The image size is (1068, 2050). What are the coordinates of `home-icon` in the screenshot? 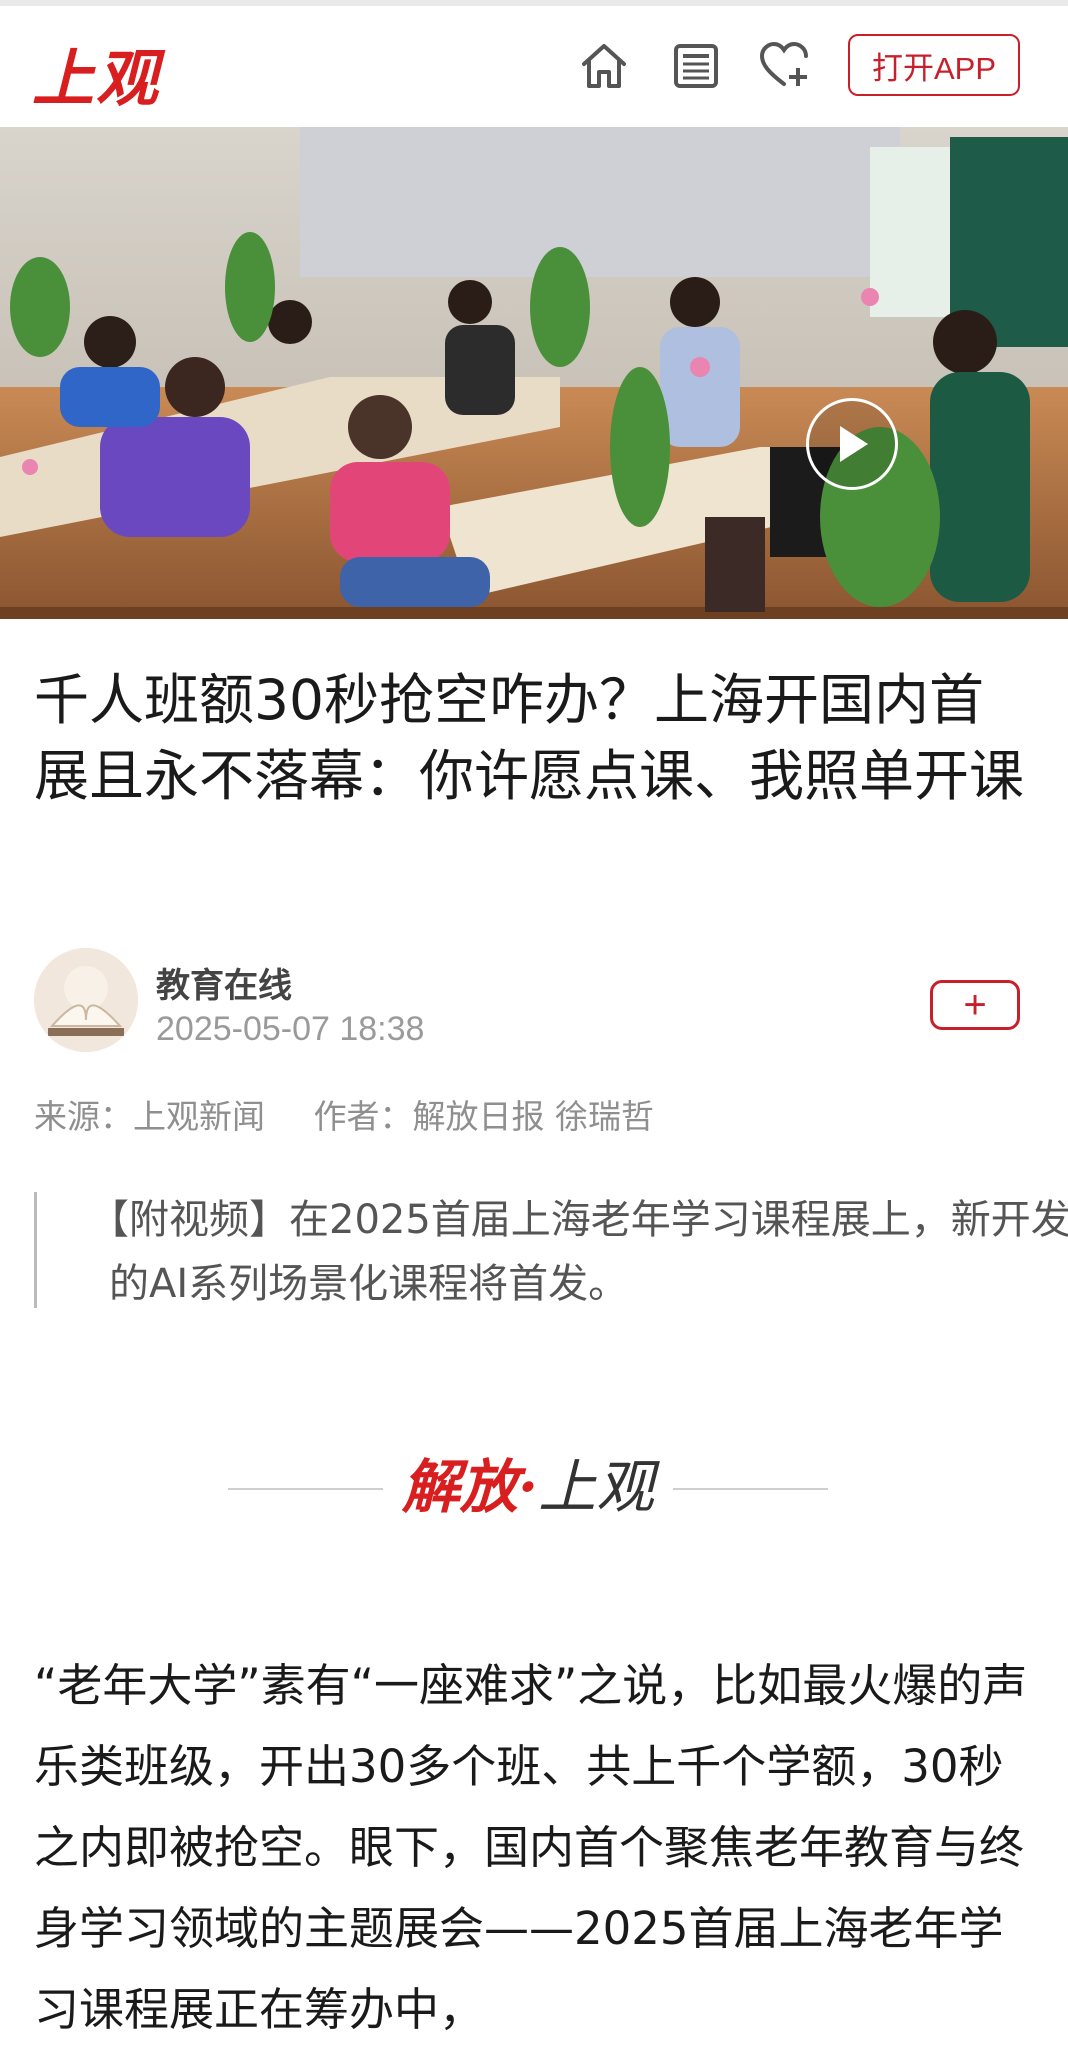 It's located at (604, 66).